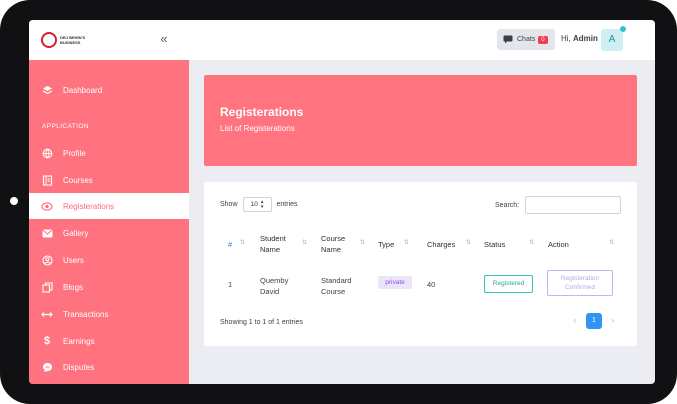 This screenshot has height=404, width=677. Describe the element at coordinates (47, 90) in the screenshot. I see `dashboard-icon` at that location.